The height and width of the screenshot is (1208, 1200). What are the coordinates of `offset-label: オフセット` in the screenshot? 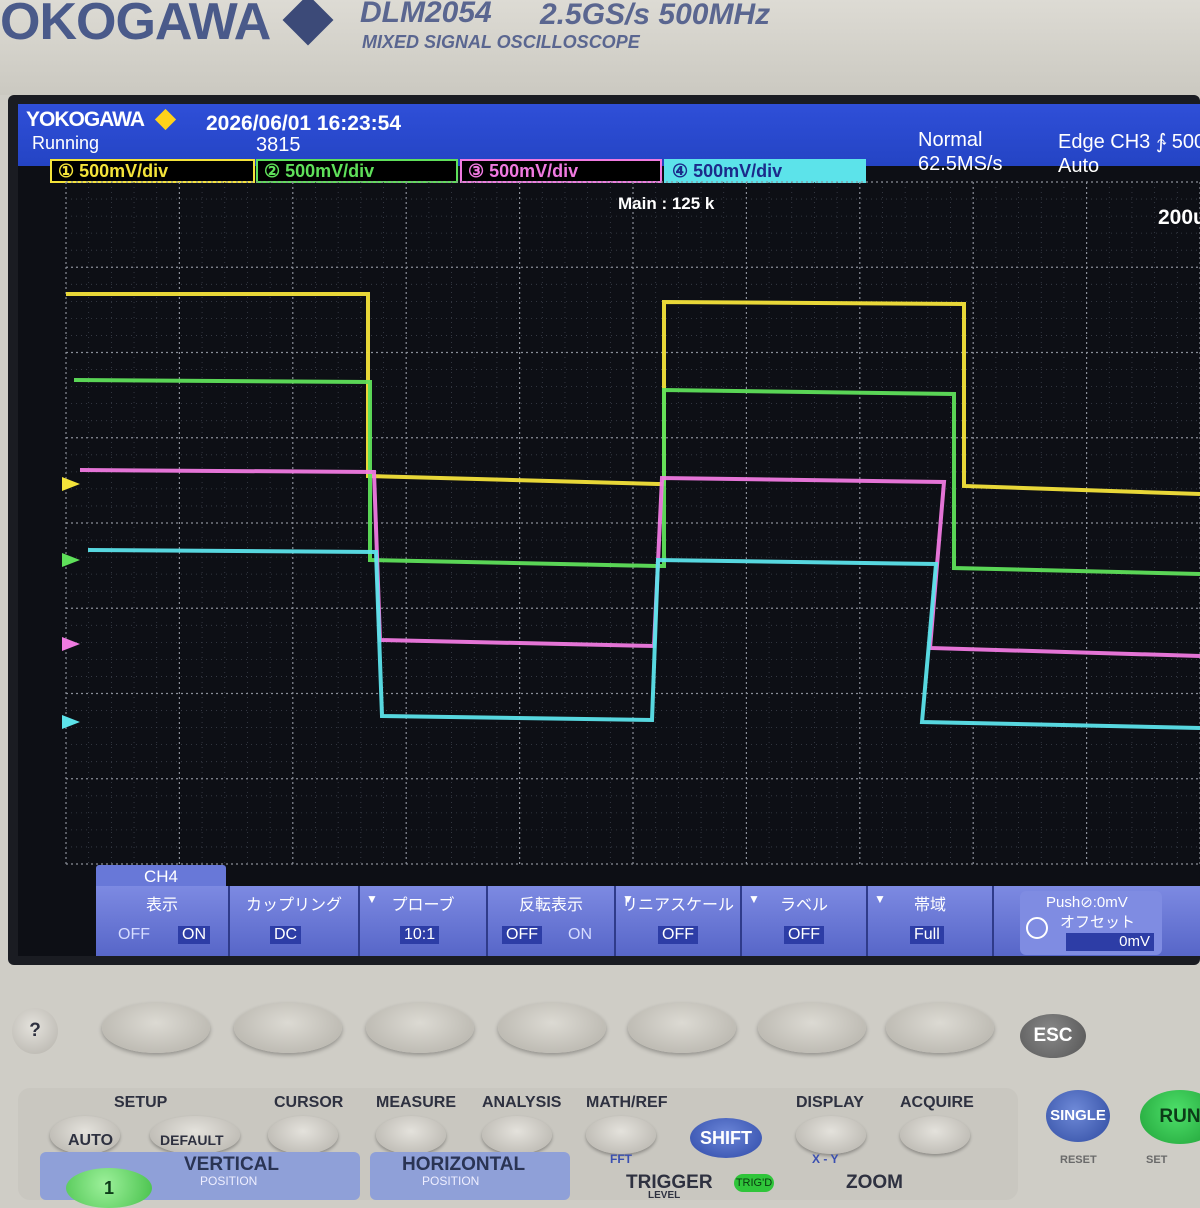 It's located at (1098, 922).